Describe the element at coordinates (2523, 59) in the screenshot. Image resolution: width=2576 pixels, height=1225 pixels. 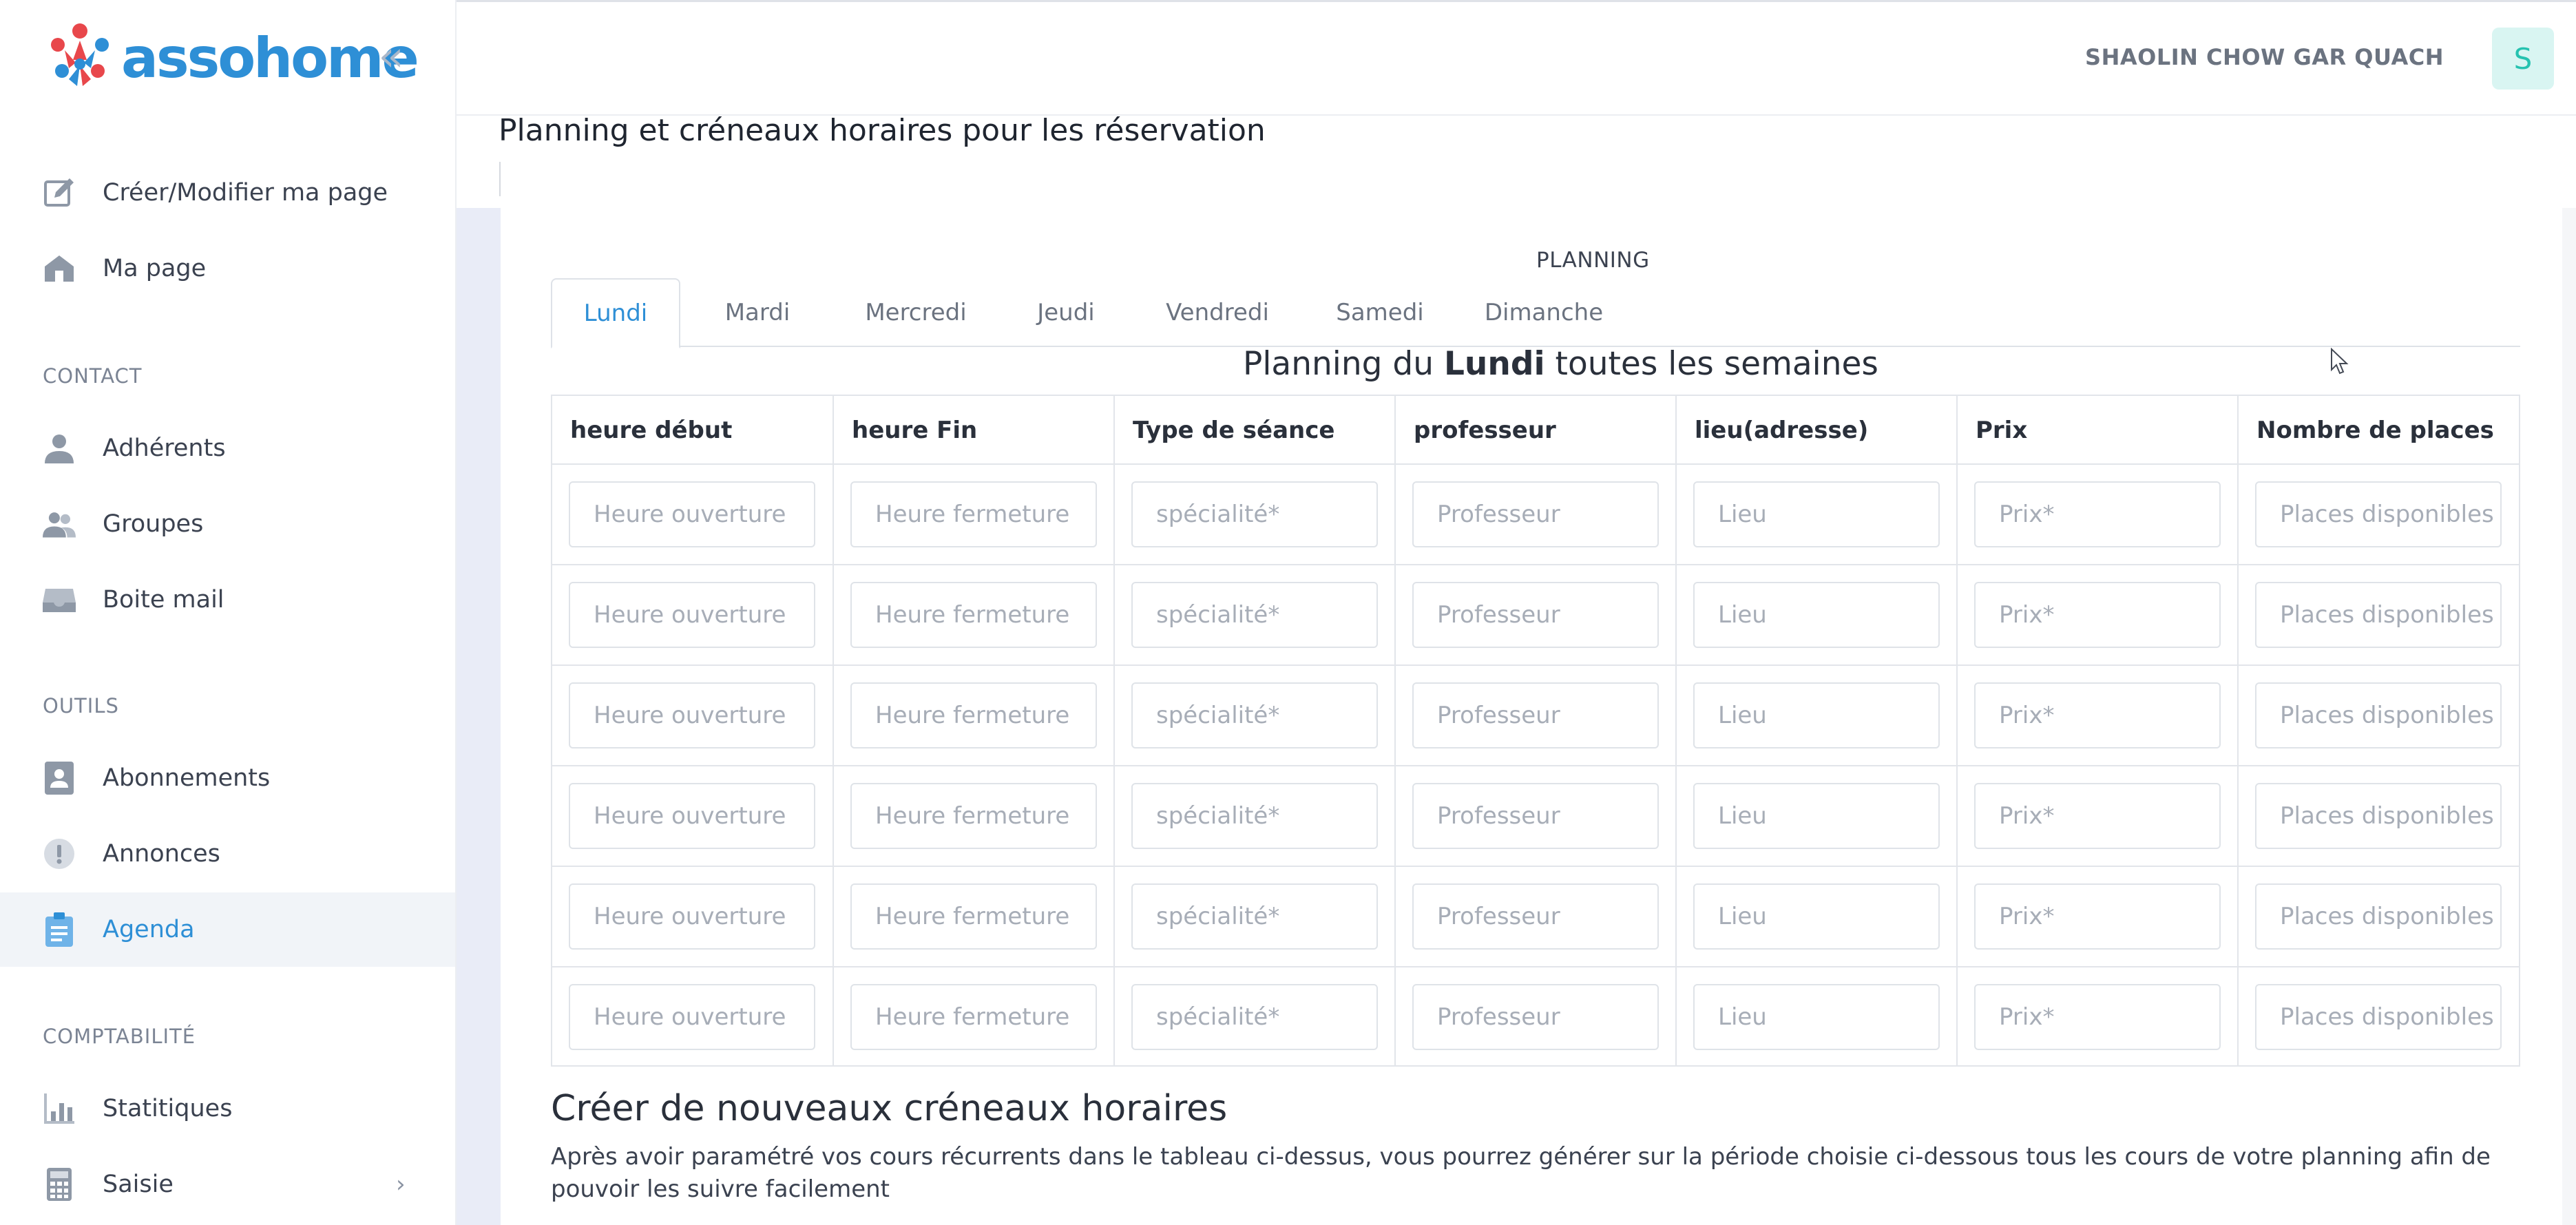
I see `avatar: S` at that location.